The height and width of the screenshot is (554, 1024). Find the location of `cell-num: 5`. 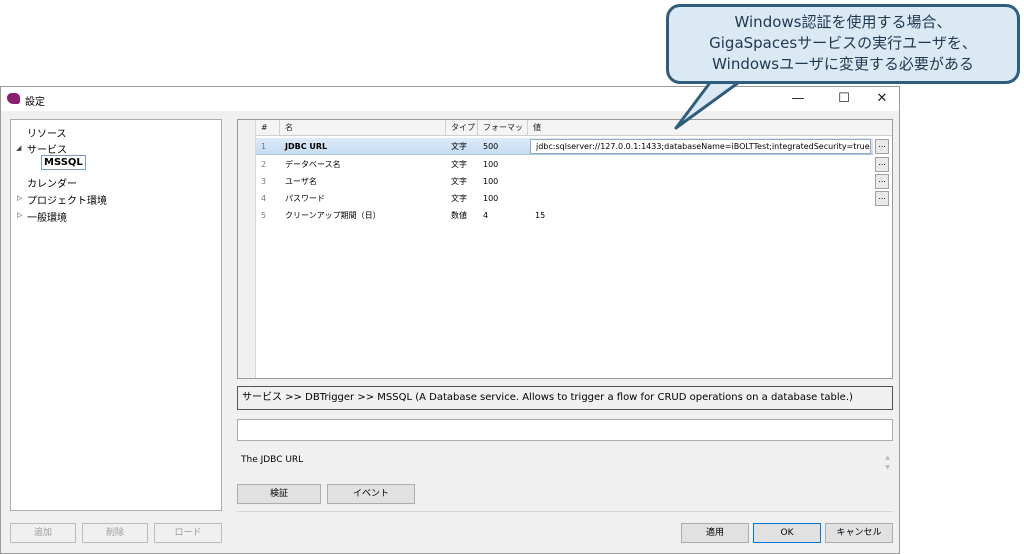

cell-num: 5 is located at coordinates (264, 215).